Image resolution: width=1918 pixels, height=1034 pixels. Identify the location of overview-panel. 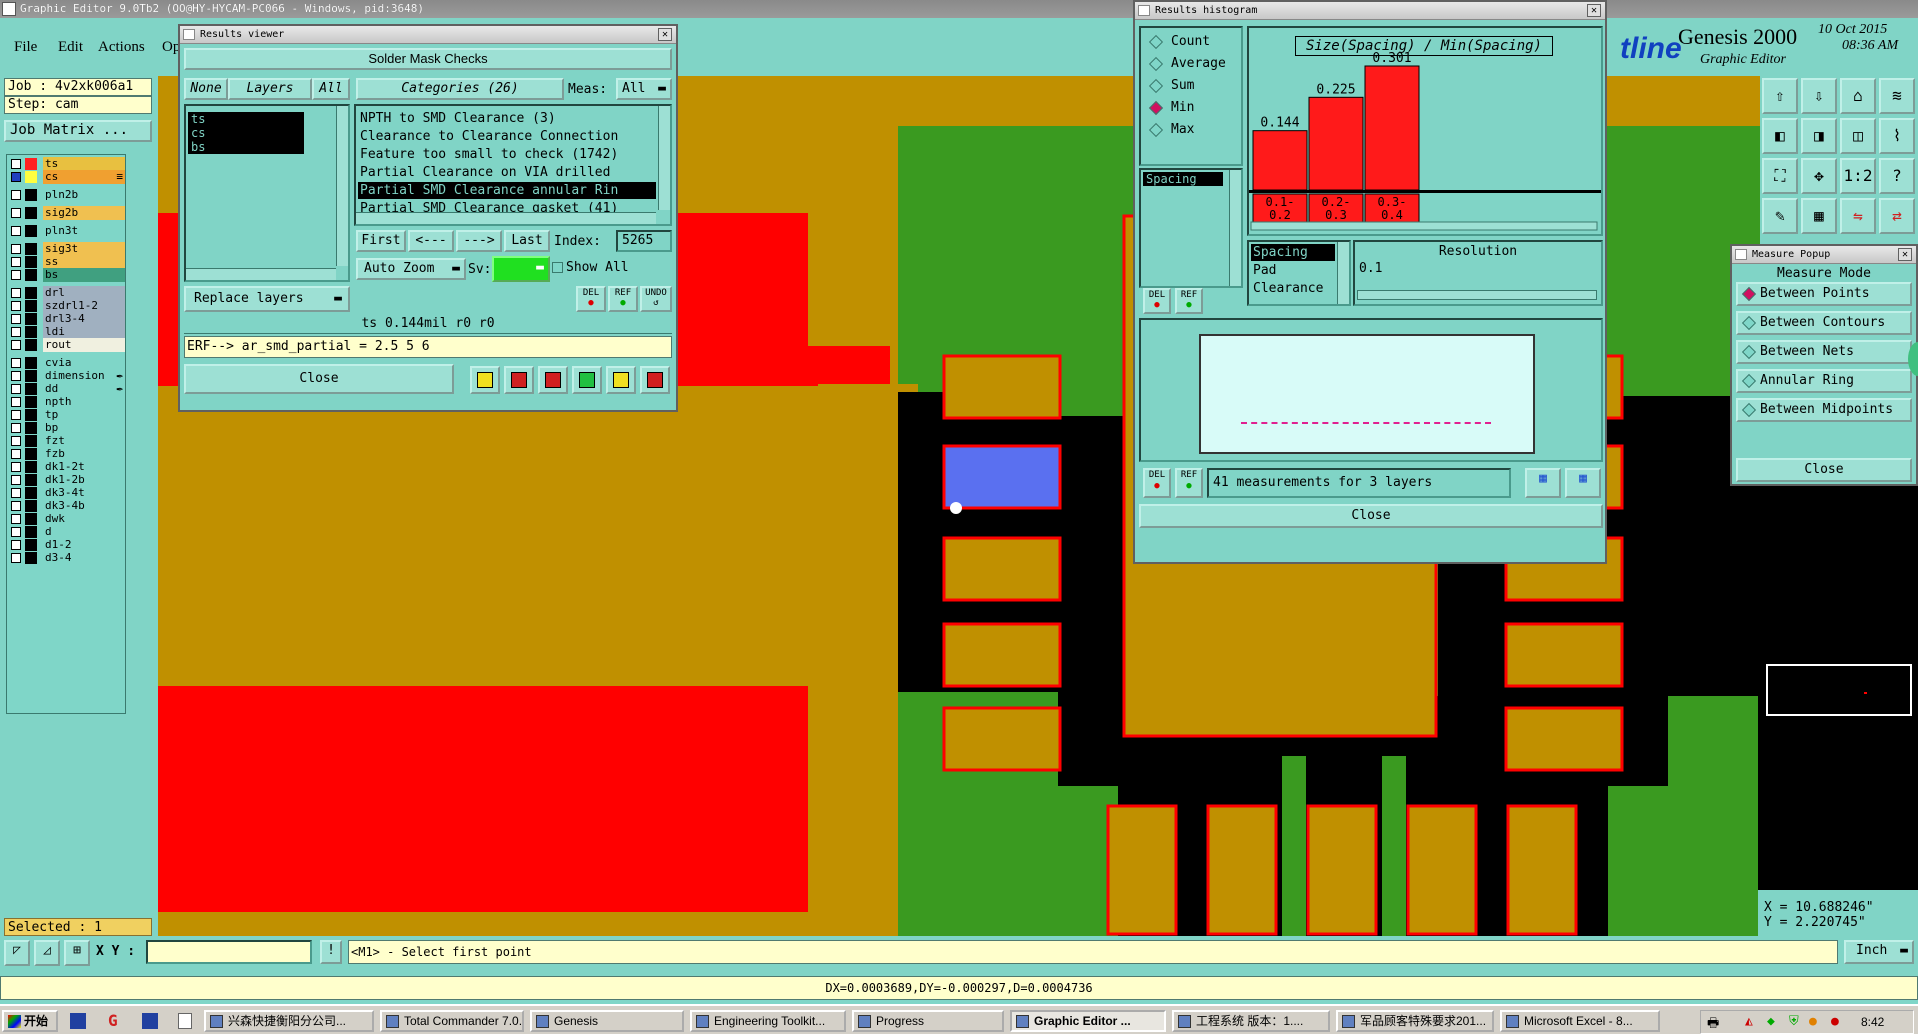
(1838, 688).